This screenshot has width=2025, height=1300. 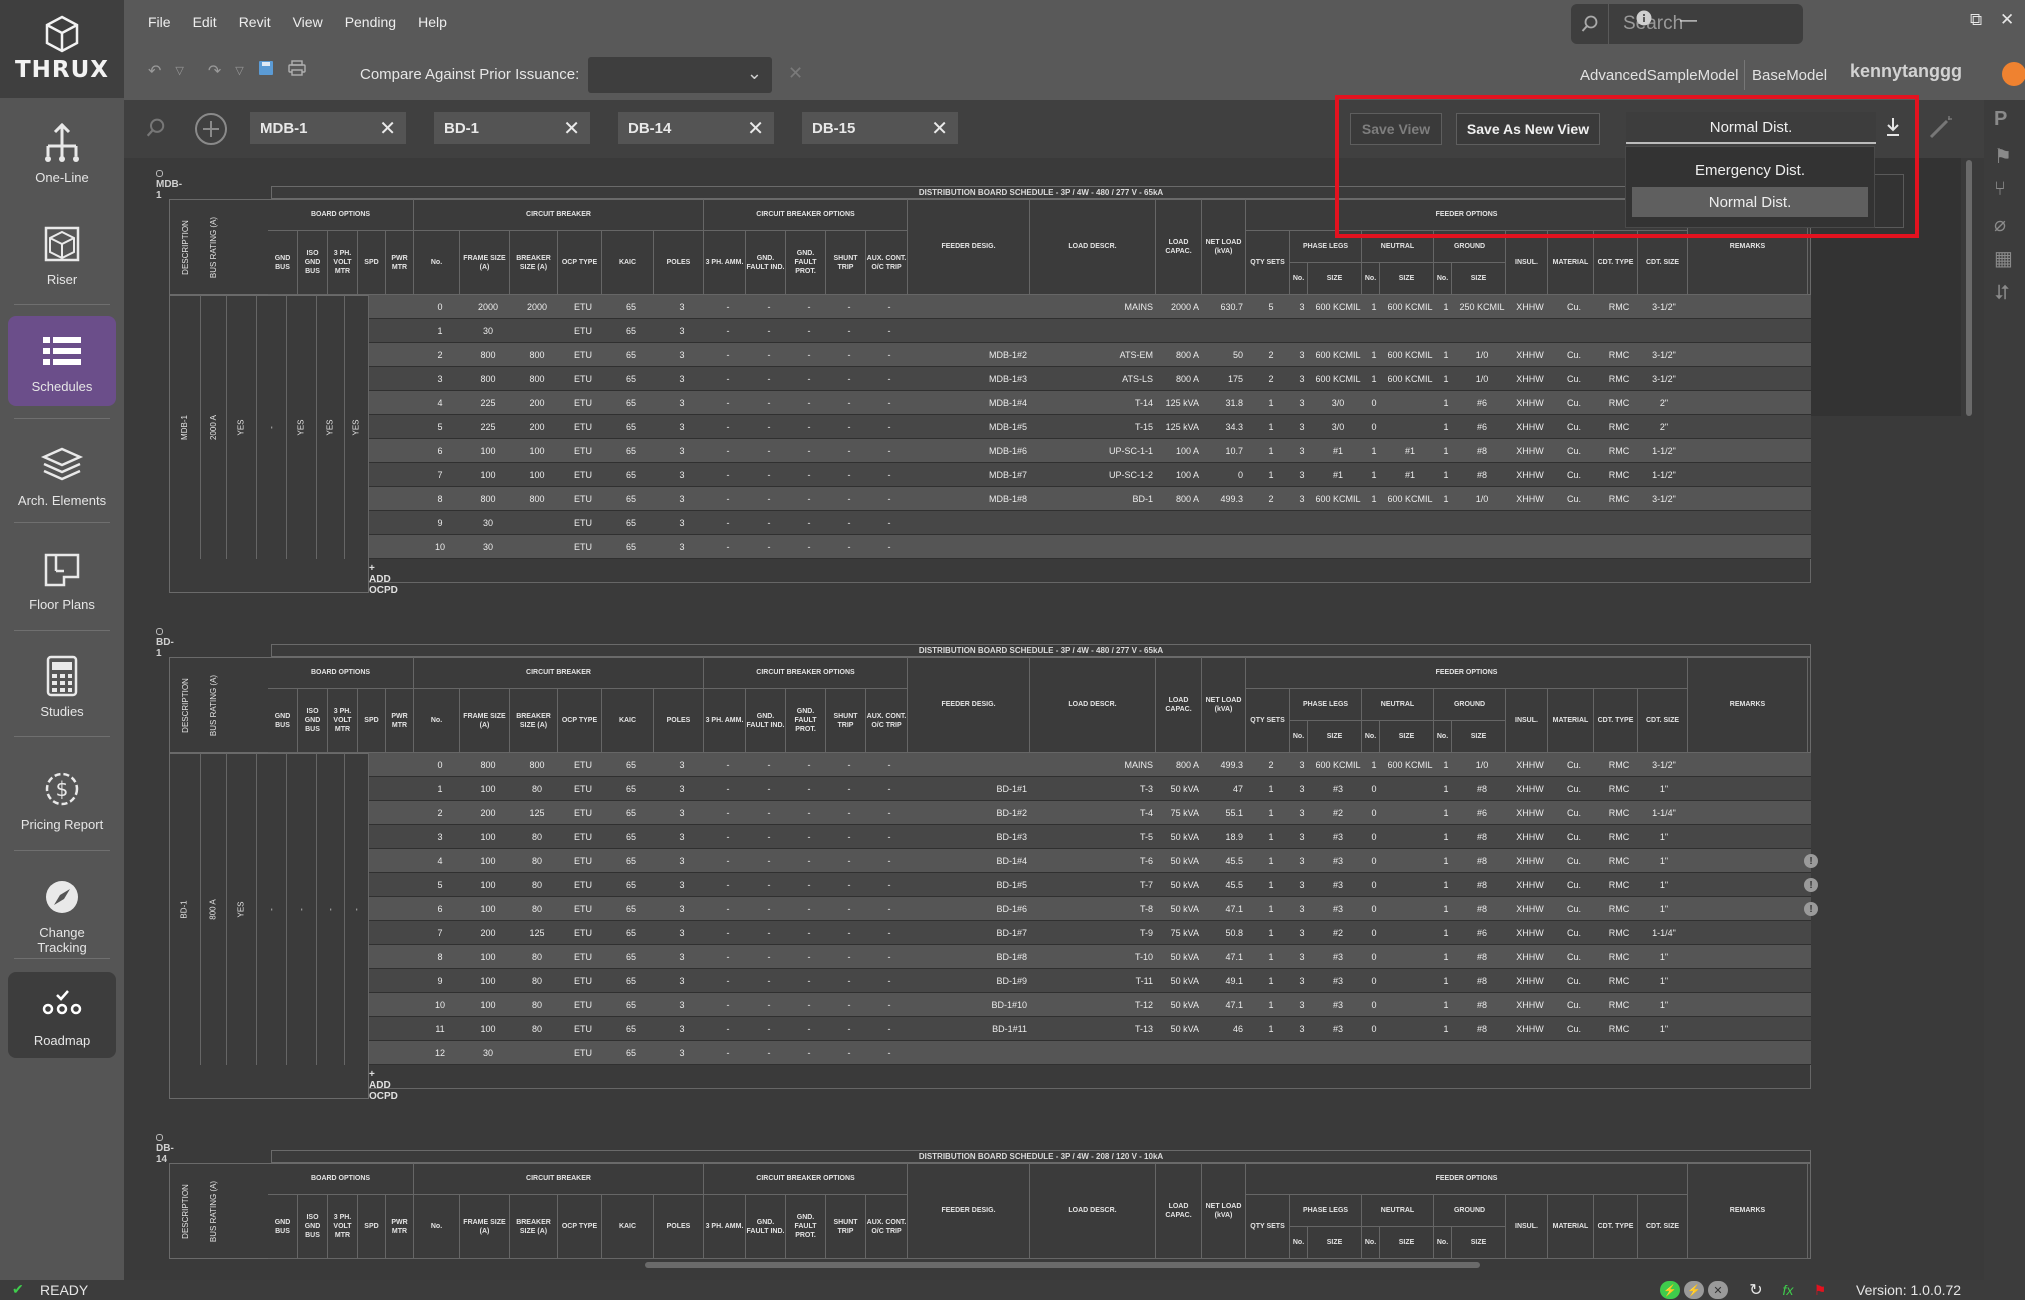 What do you see at coordinates (1096, 957) in the screenshot?
I see `table-cell: T-10` at bounding box center [1096, 957].